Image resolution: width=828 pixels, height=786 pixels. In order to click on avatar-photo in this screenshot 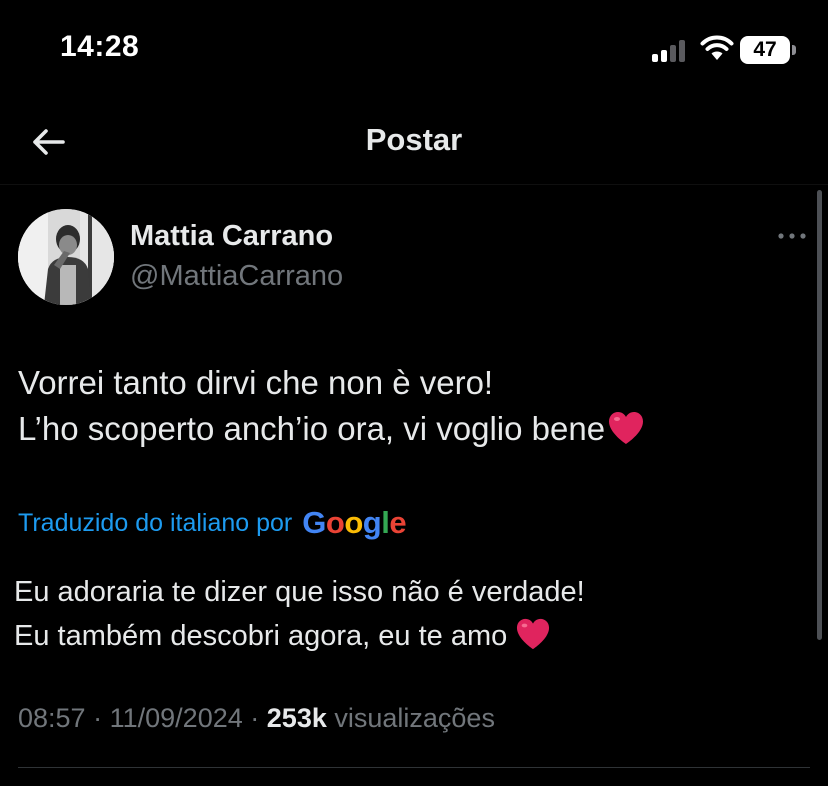, I will do `click(66, 257)`.